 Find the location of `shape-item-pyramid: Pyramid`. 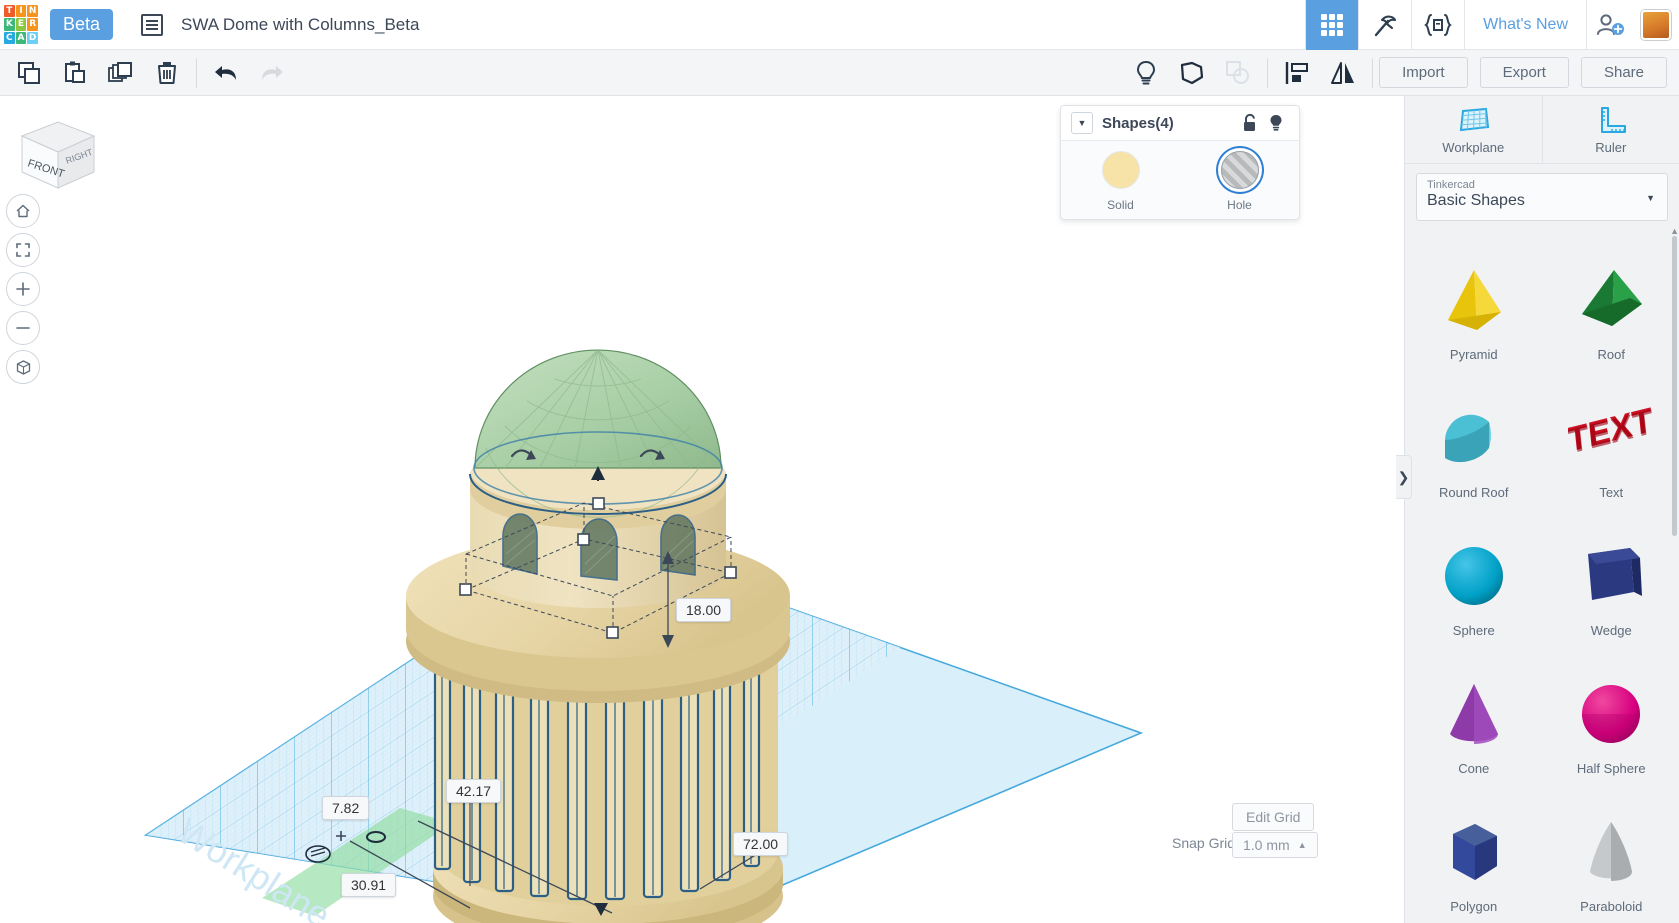

shape-item-pyramid: Pyramid is located at coordinates (1474, 300).